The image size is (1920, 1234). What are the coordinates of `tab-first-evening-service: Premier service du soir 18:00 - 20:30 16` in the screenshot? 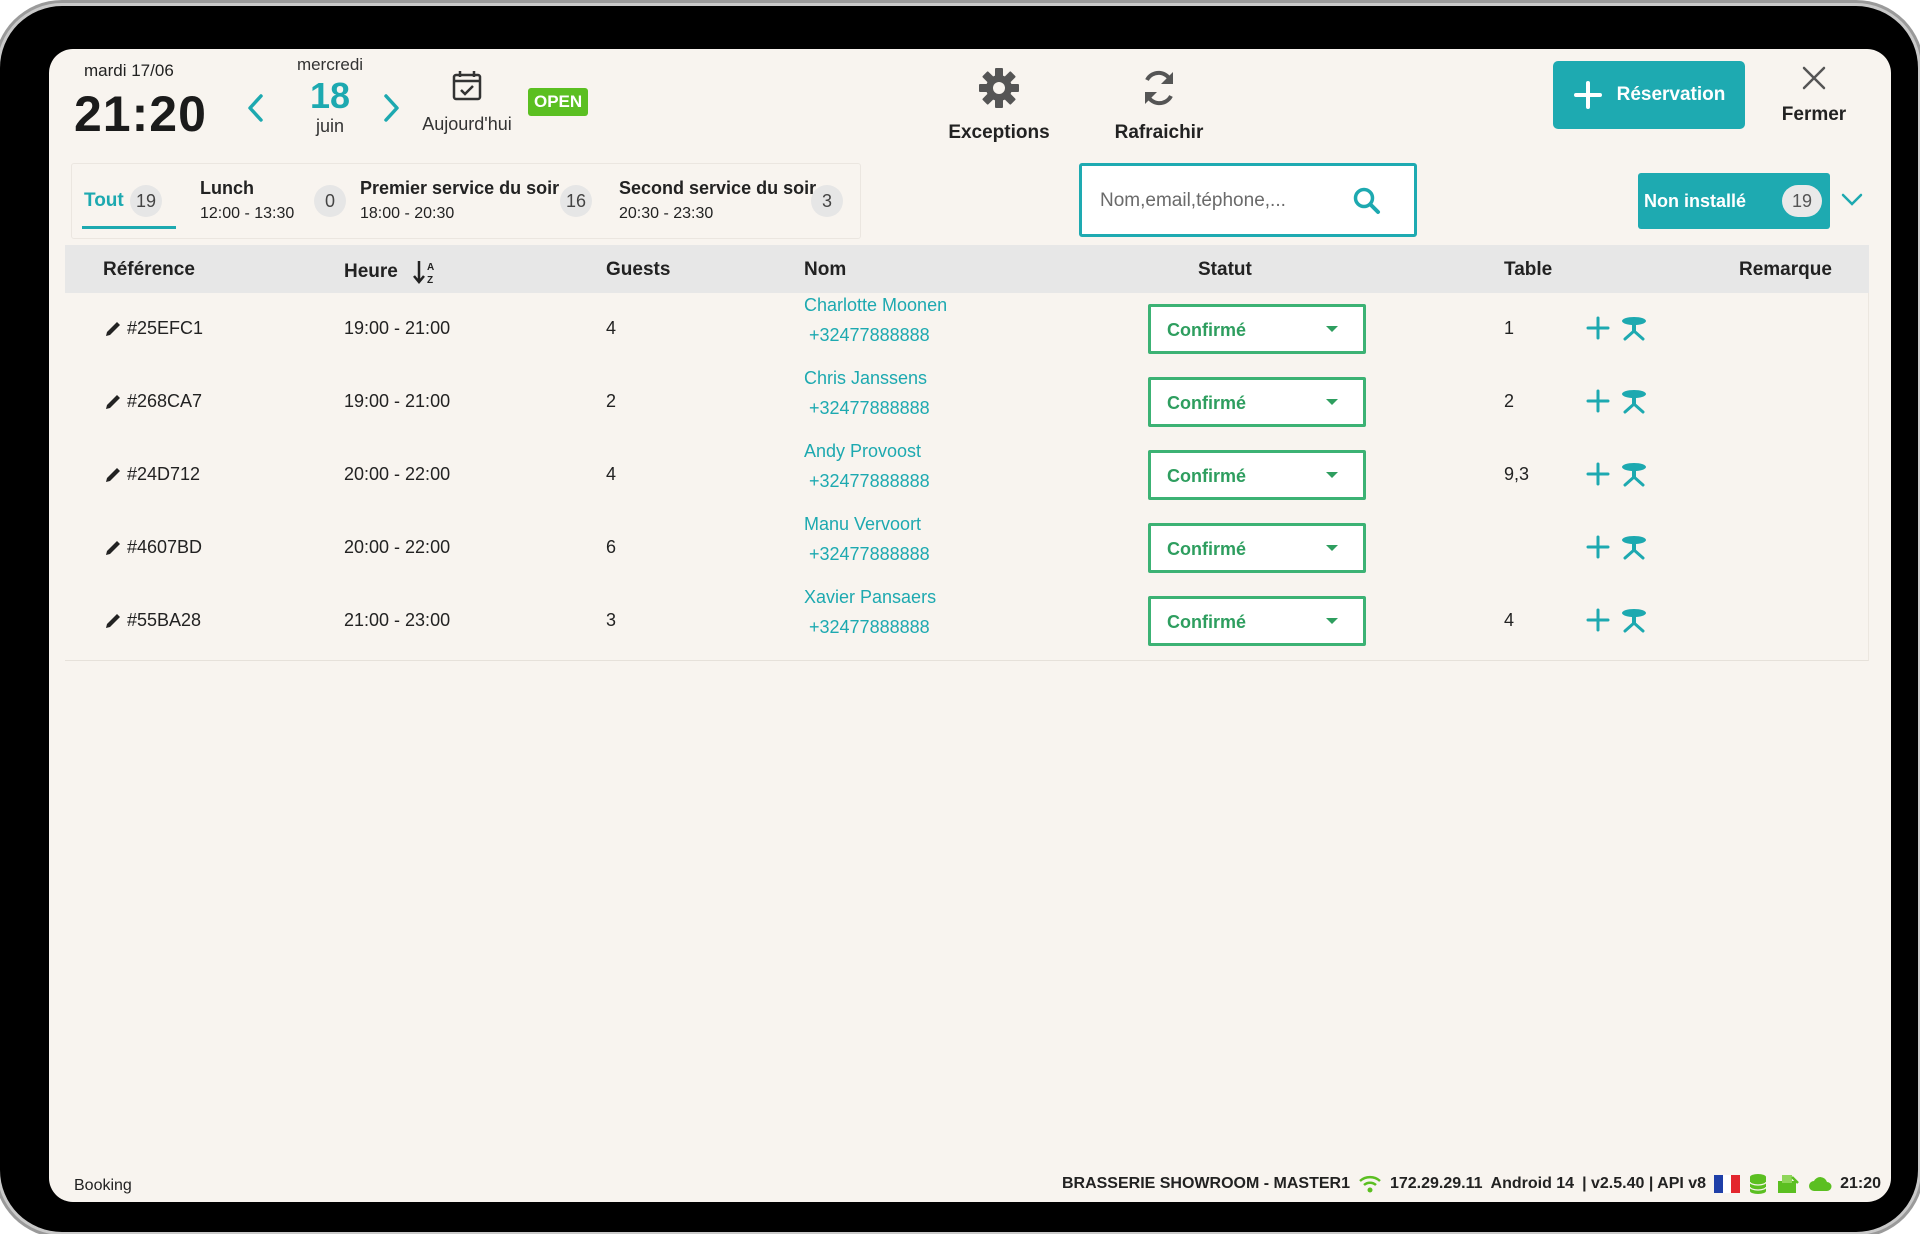 It's located at (487, 201).